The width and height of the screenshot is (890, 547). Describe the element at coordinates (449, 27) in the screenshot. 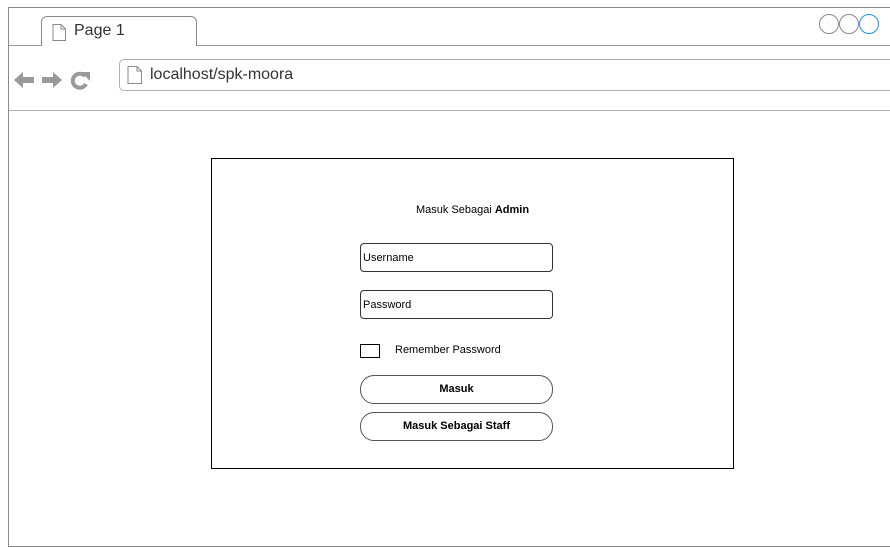

I see `tab-strip: Page 1` at that location.